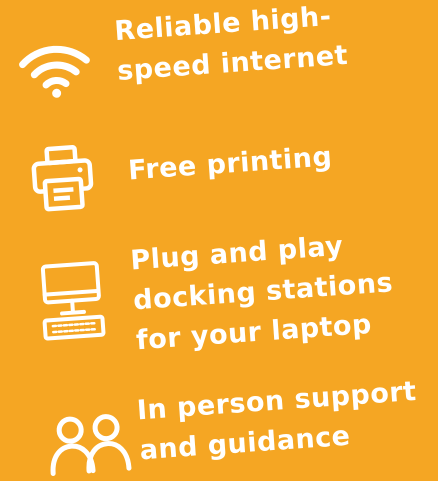  What do you see at coordinates (55, 69) in the screenshot?
I see `wifi-icon` at bounding box center [55, 69].